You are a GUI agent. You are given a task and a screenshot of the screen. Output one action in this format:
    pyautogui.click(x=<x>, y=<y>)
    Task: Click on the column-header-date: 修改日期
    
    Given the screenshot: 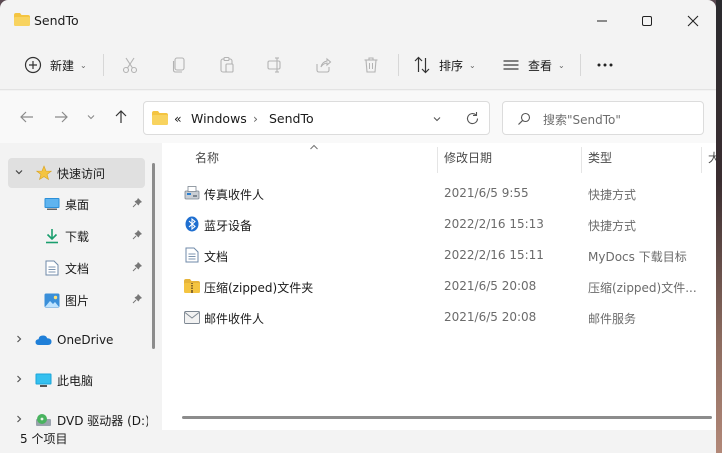 What is the action you would take?
    pyautogui.click(x=468, y=160)
    